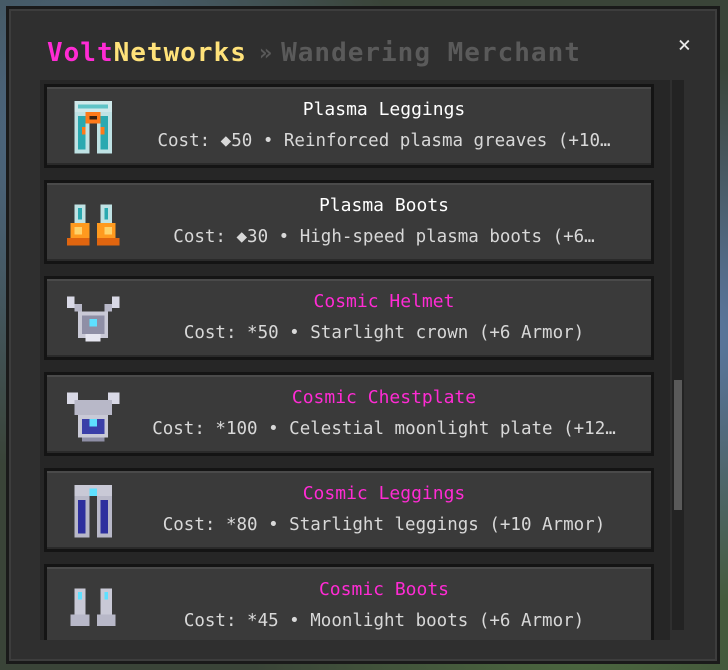  What do you see at coordinates (384, 589) in the screenshot?
I see `item-name: Cosmic Boots` at bounding box center [384, 589].